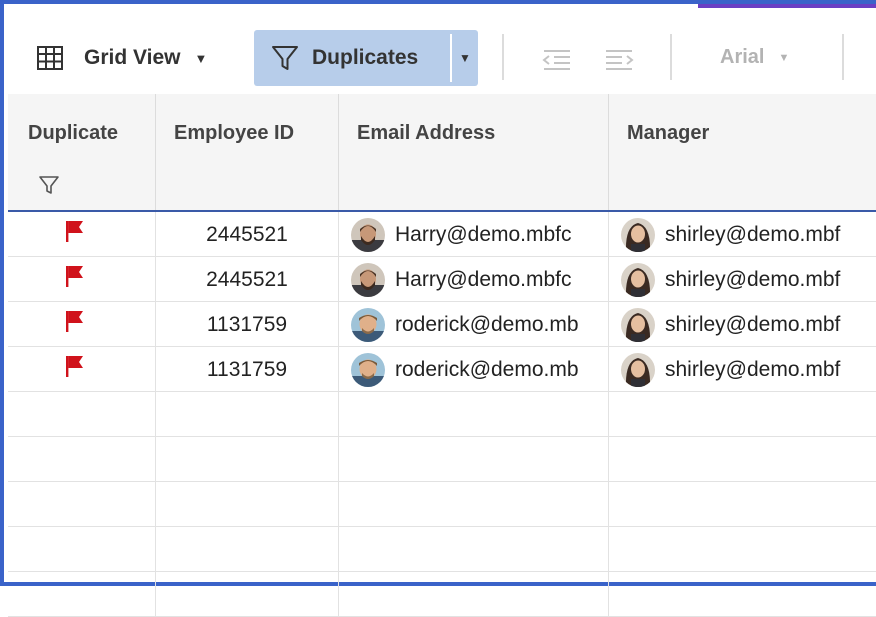  Describe the element at coordinates (426, 133) in the screenshot. I see `column-header-label: Email Address` at that location.